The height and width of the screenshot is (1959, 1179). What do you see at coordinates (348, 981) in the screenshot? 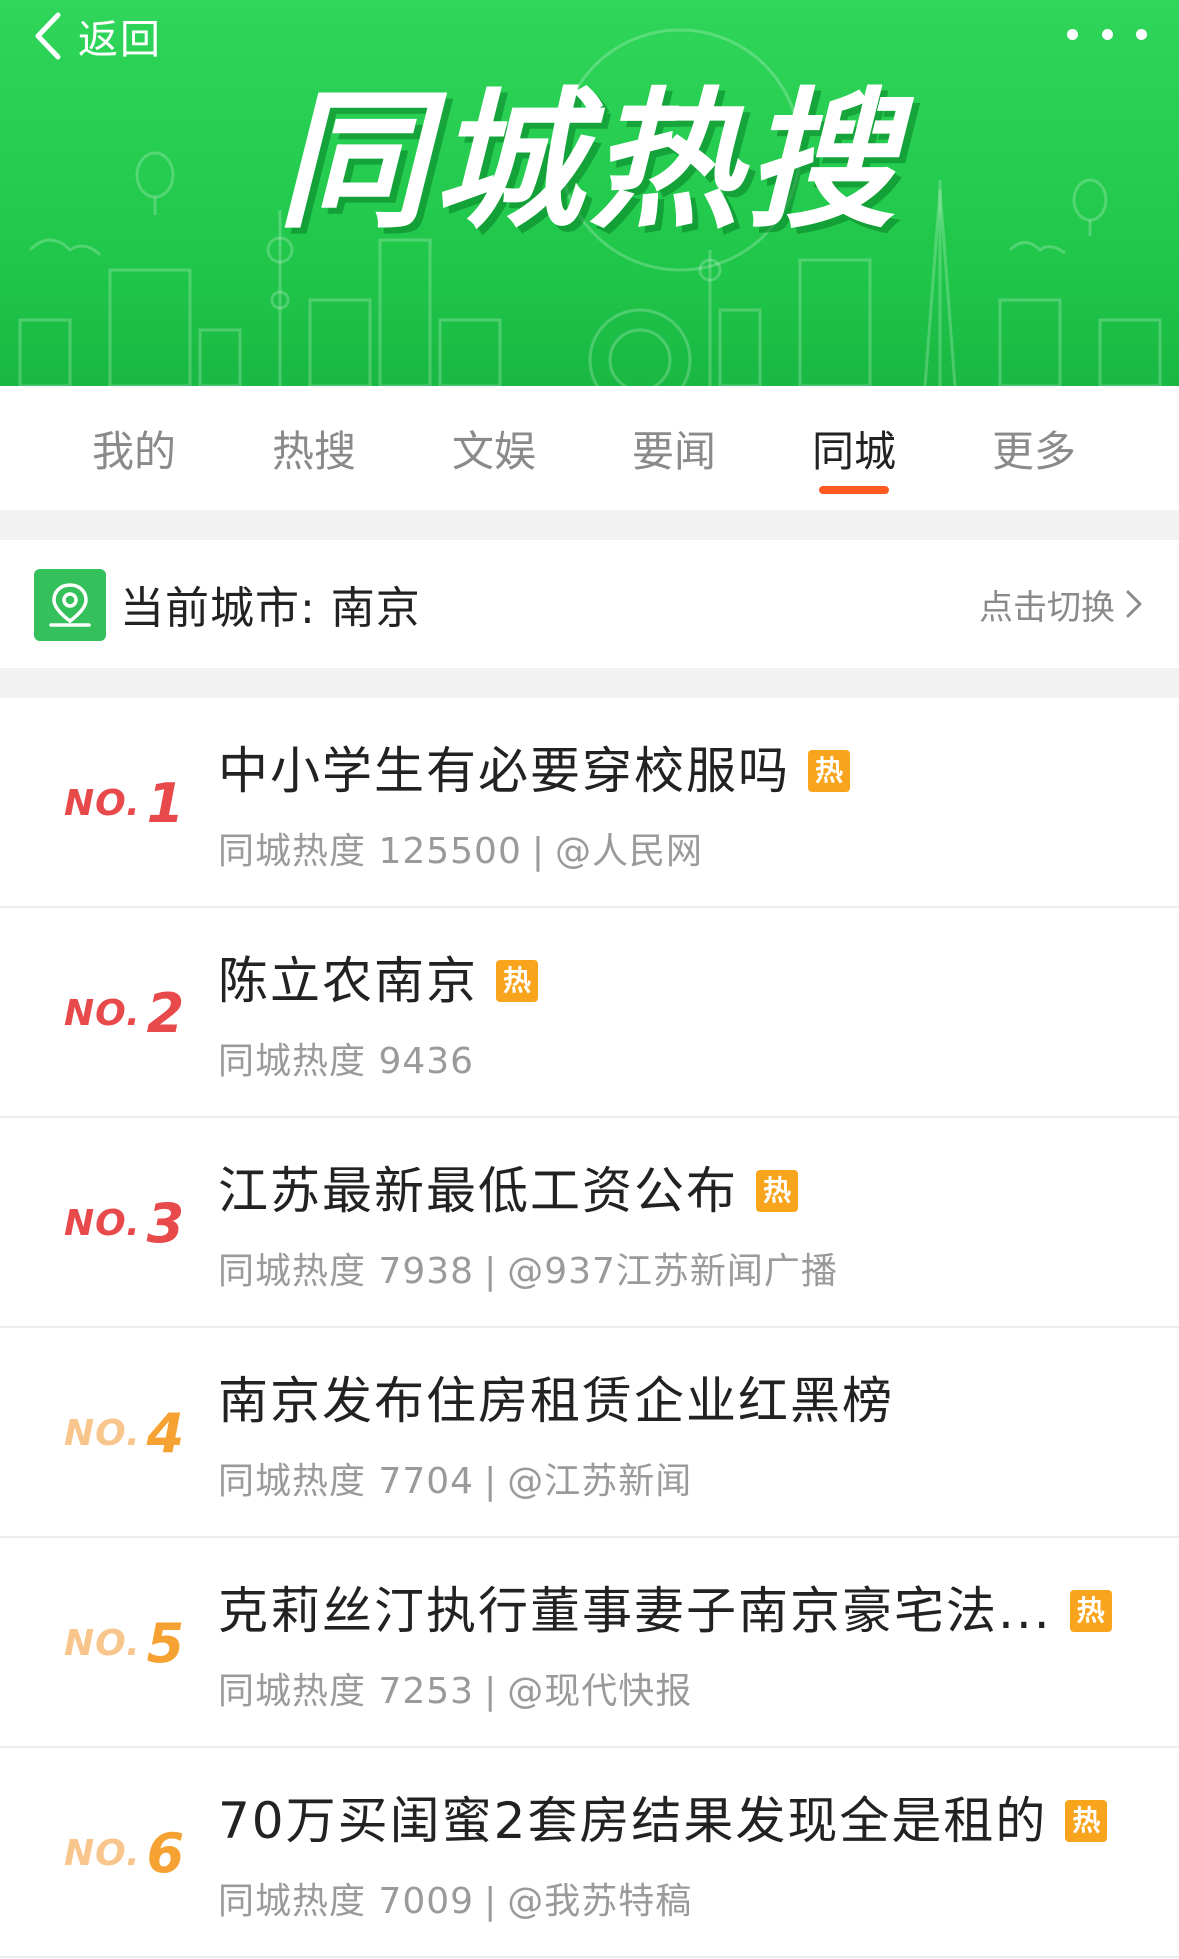
I see `item-title-text: 陈立农南京` at bounding box center [348, 981].